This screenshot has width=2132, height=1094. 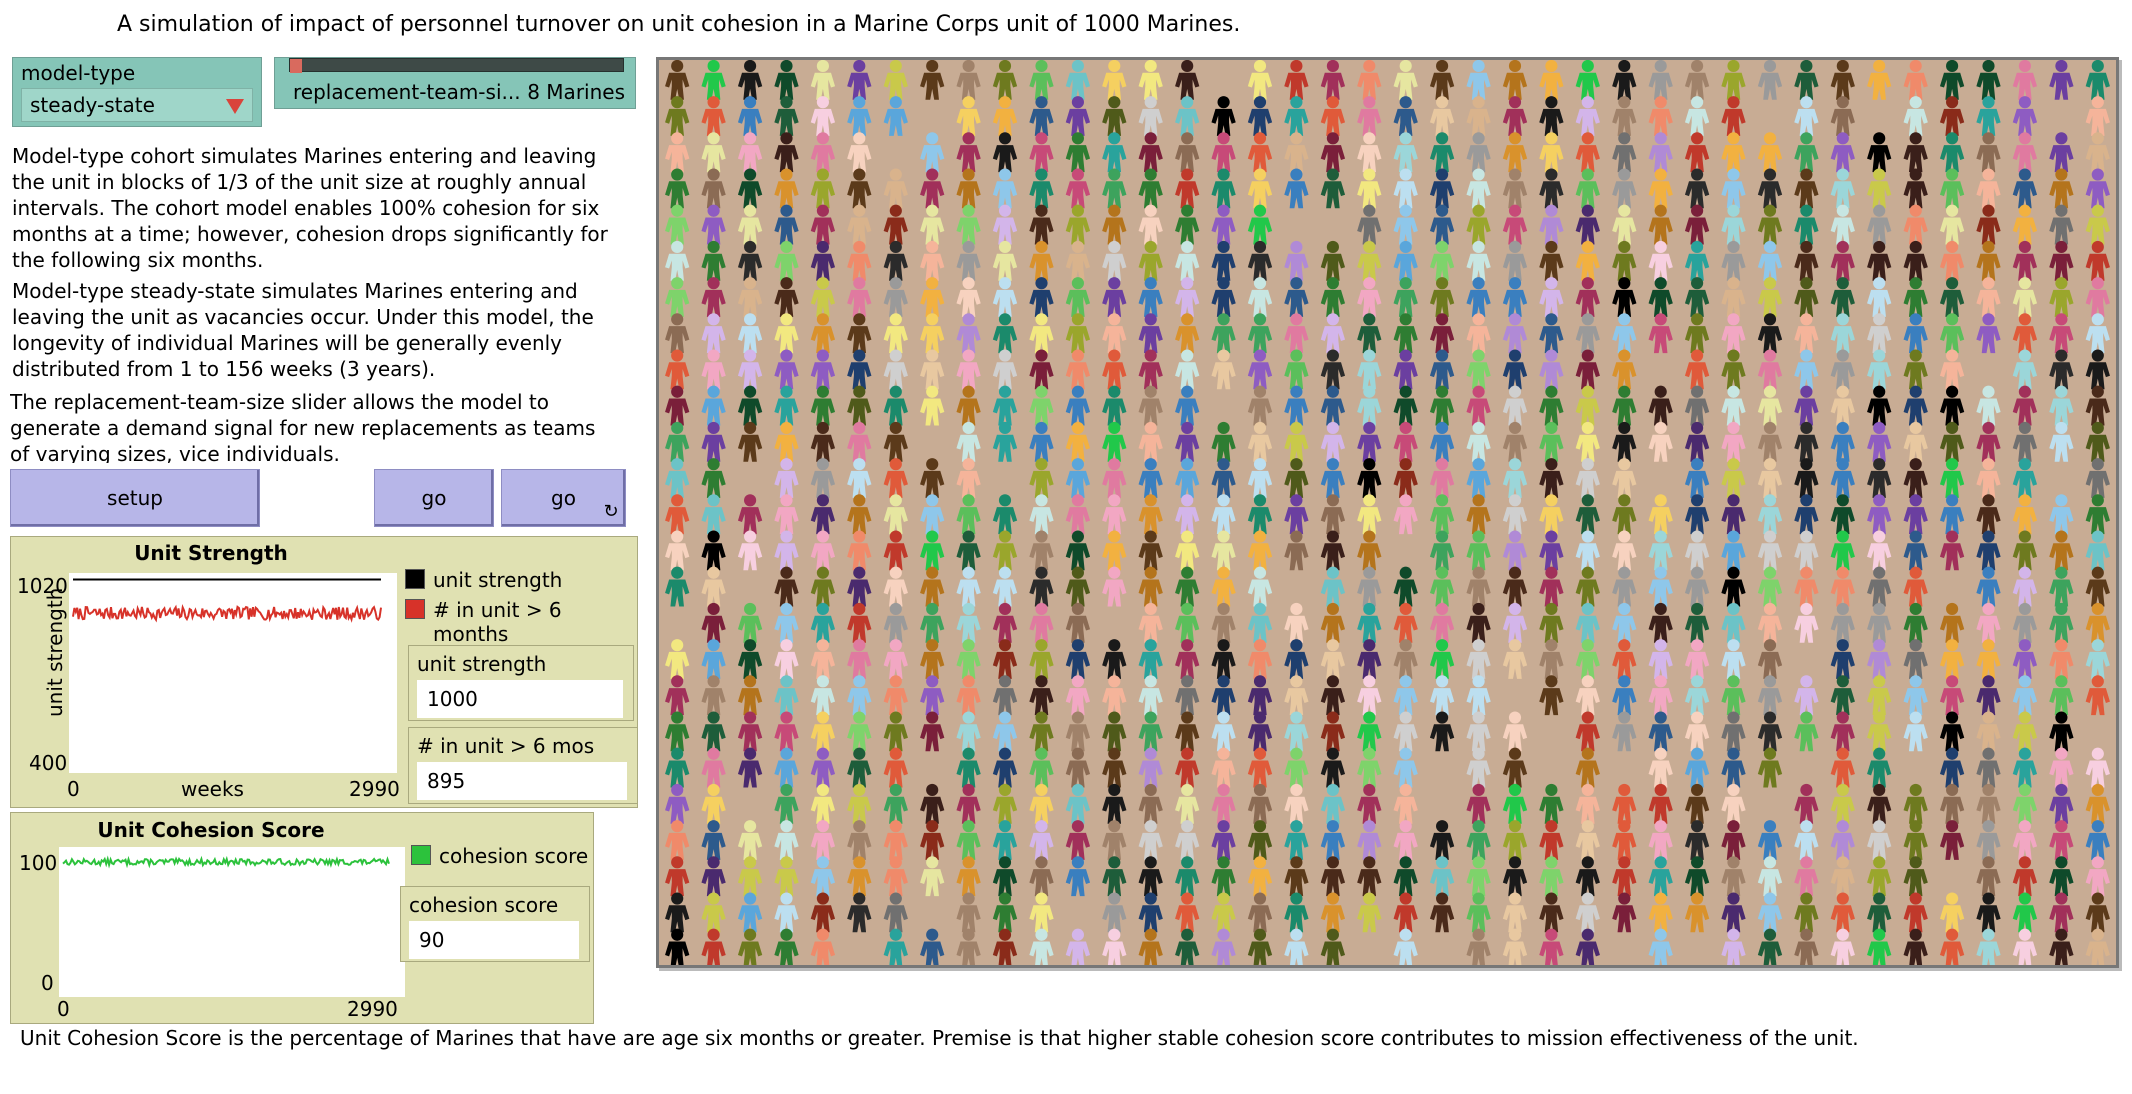 What do you see at coordinates (137, 105) in the screenshot?
I see `chooser-select: steady-state` at bounding box center [137, 105].